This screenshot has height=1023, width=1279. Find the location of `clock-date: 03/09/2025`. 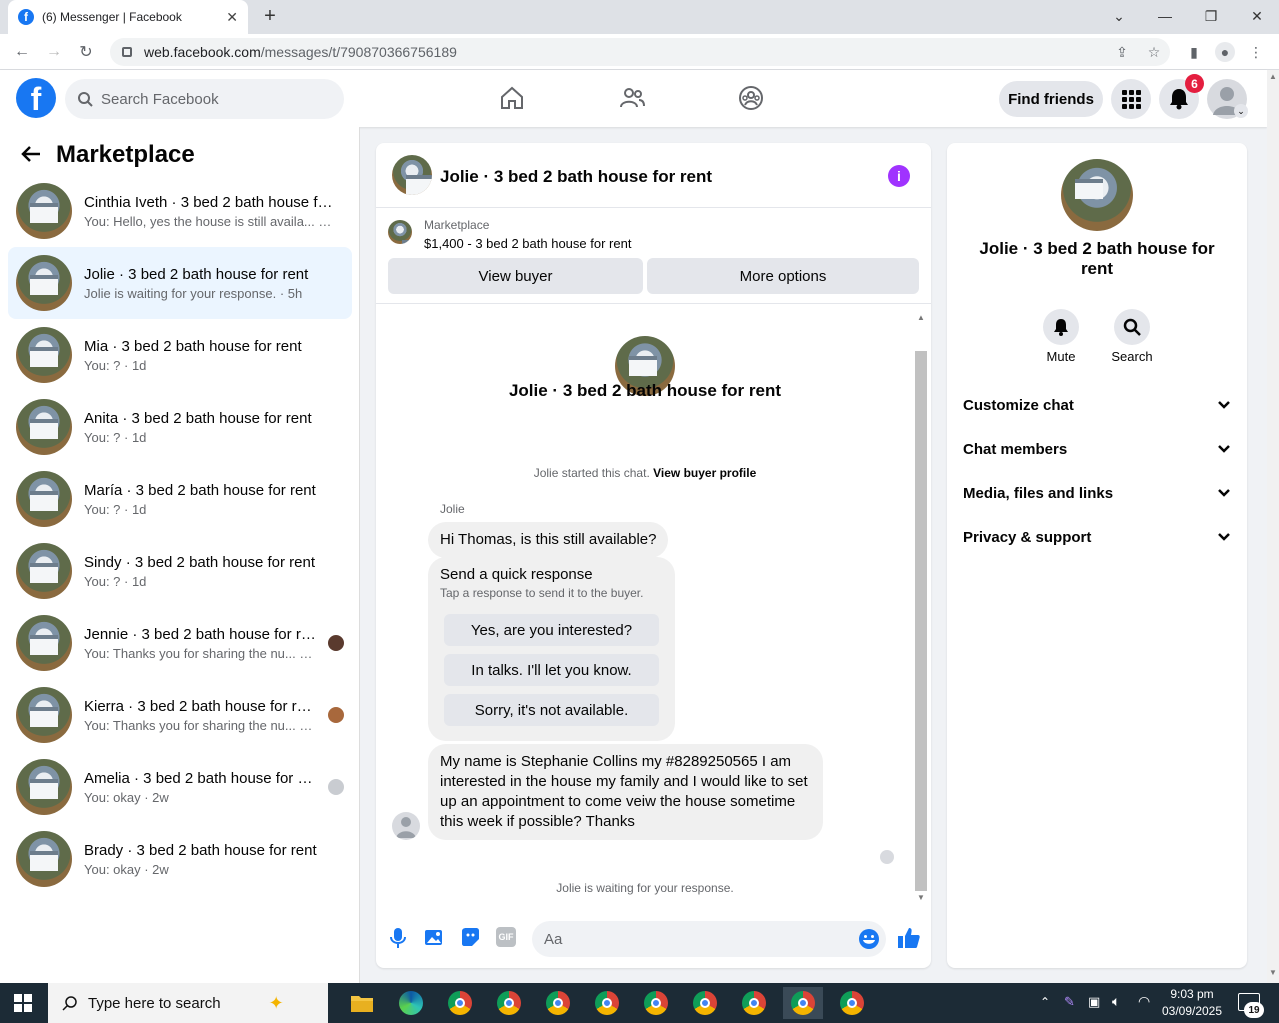

clock-date: 03/09/2025 is located at coordinates (1192, 1011).